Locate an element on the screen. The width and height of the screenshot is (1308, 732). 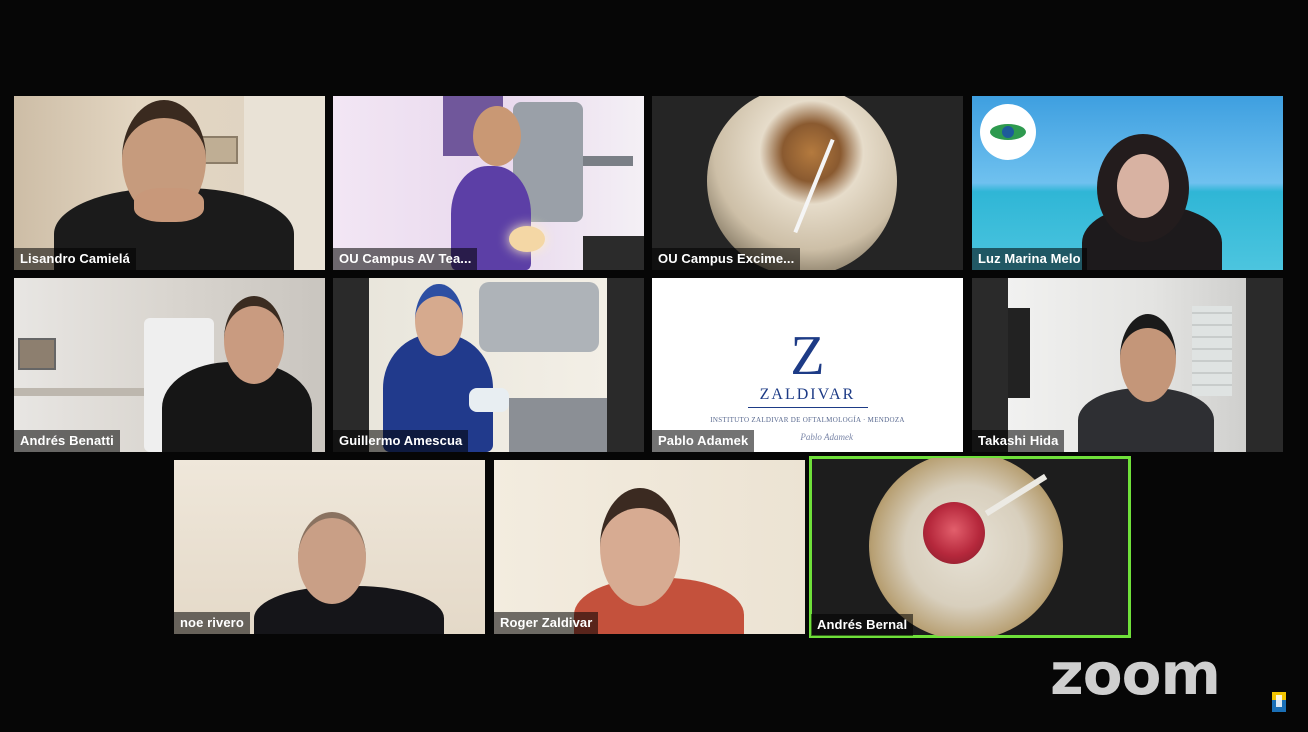
video-tile-guillermo: Guillermo Amescua is located at coordinates (488, 365).